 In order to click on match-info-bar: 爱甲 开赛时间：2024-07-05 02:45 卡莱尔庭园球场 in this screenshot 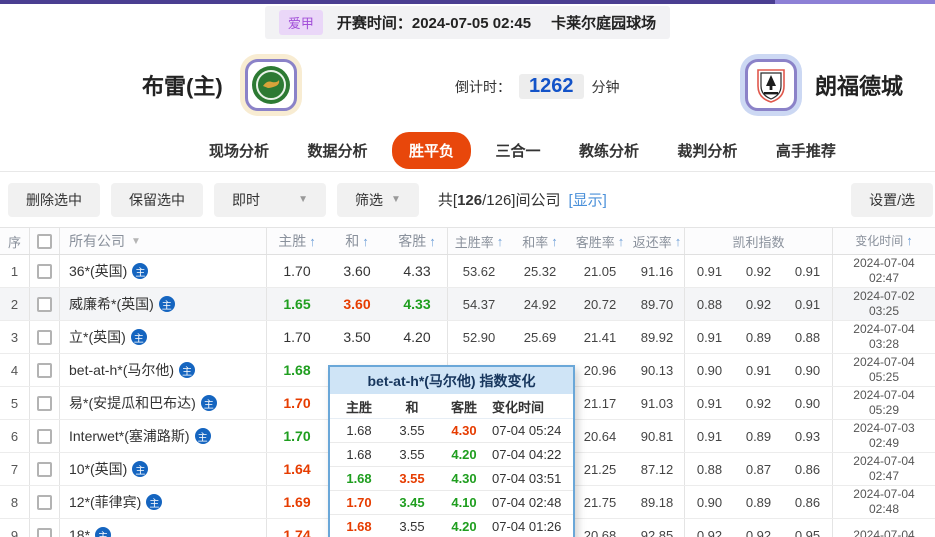, I will do `click(467, 22)`.